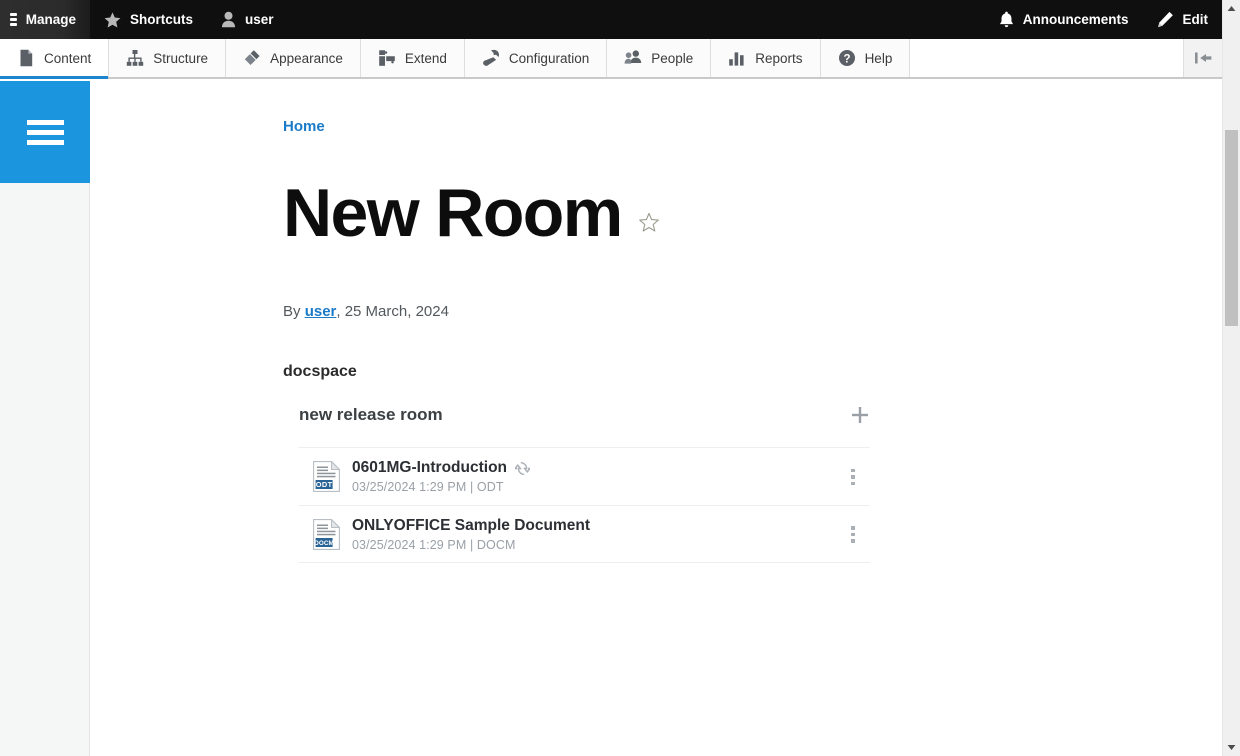  What do you see at coordinates (1006, 19) in the screenshot?
I see `bell-icon` at bounding box center [1006, 19].